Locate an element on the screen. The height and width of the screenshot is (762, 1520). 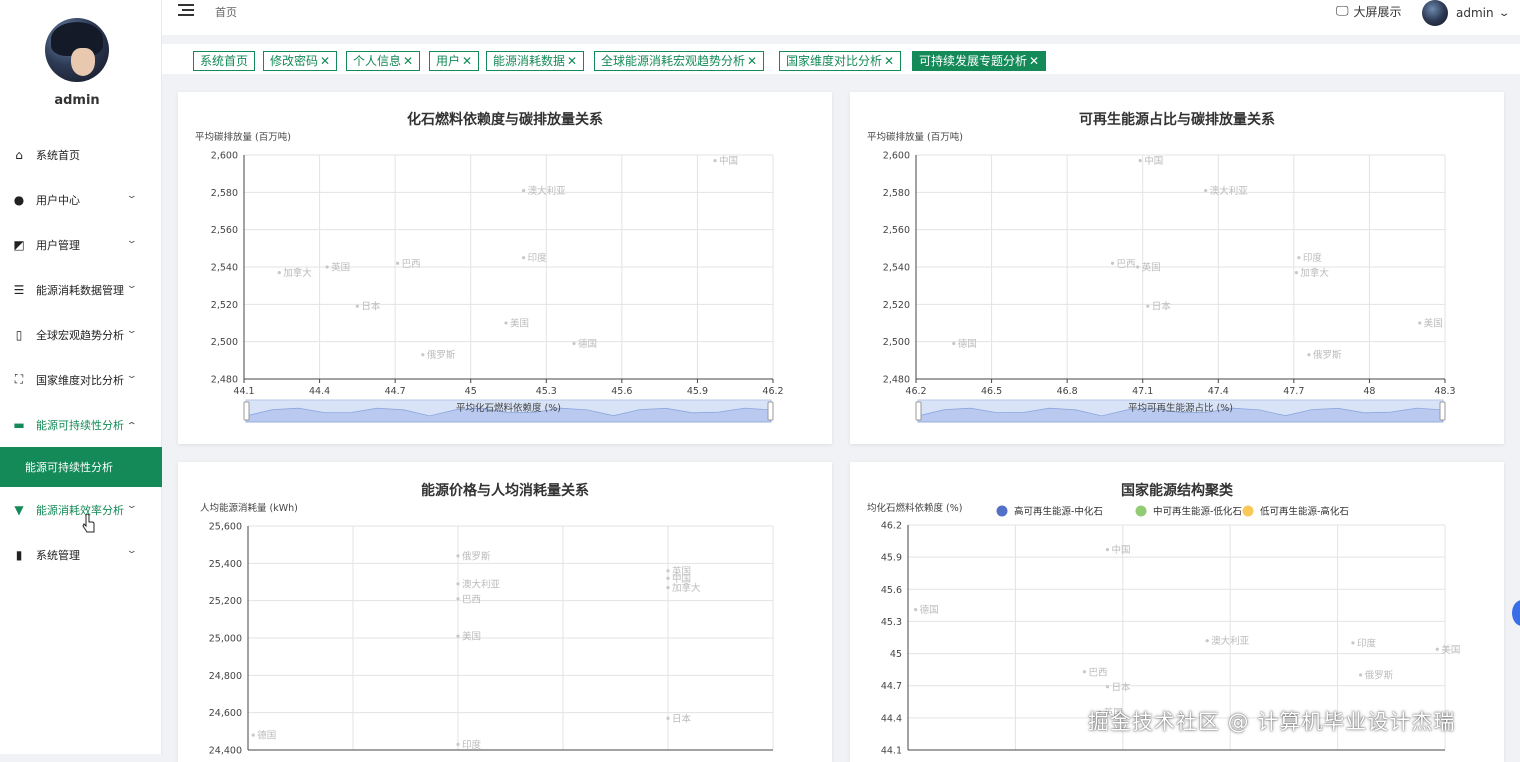
sidebar-item-home: ⌂ 系统首页 is located at coordinates (81, 154).